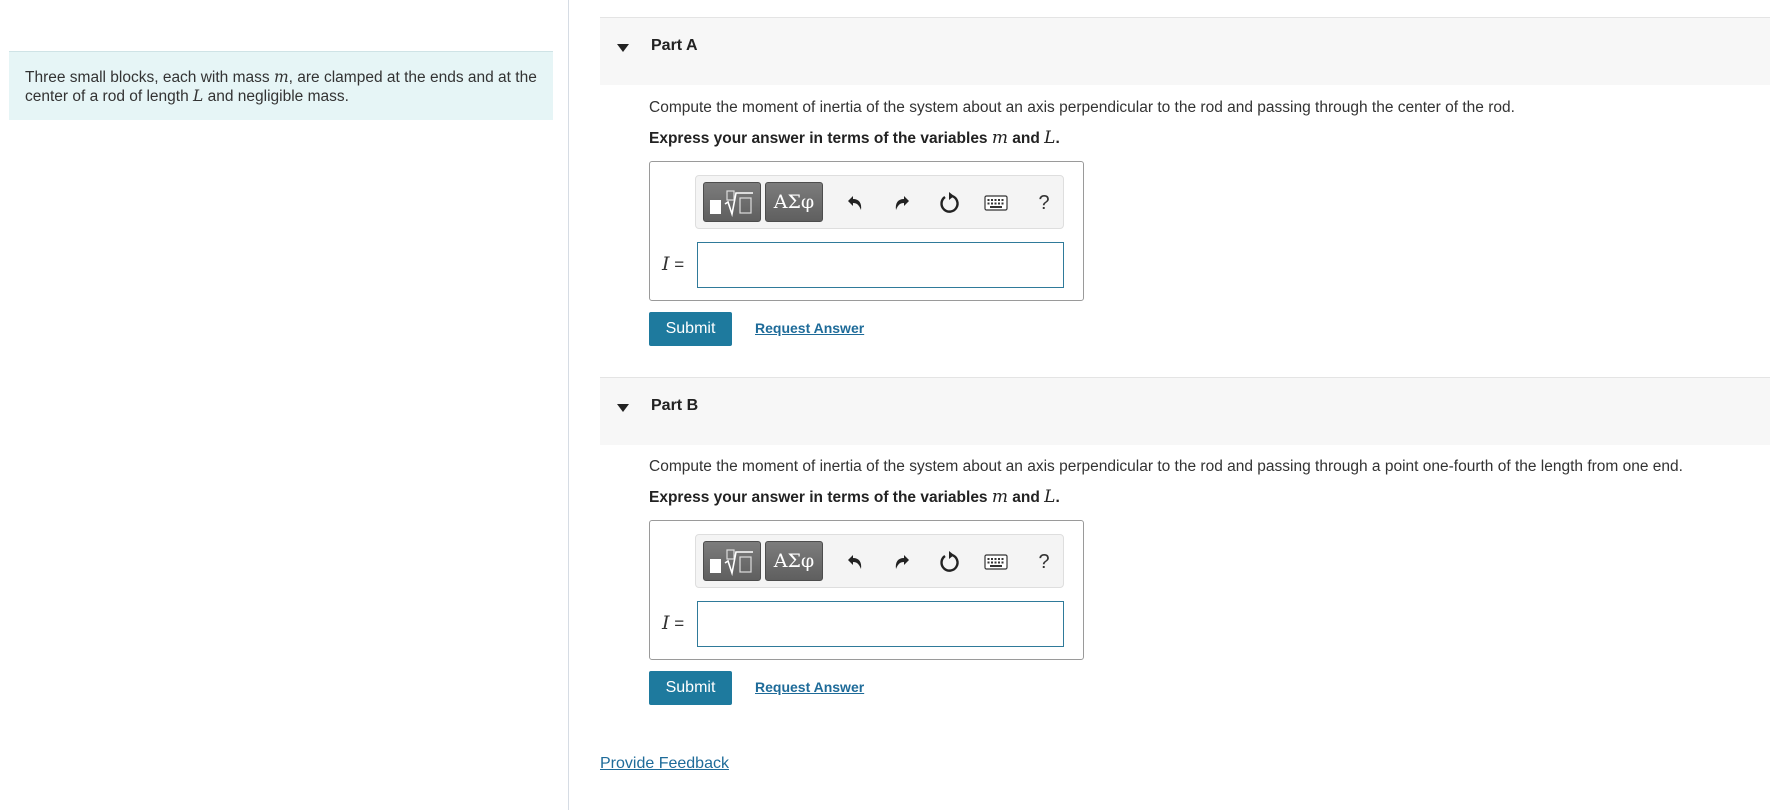 This screenshot has width=1770, height=810. What do you see at coordinates (880, 265) in the screenshot?
I see `part-a-answer-input` at bounding box center [880, 265].